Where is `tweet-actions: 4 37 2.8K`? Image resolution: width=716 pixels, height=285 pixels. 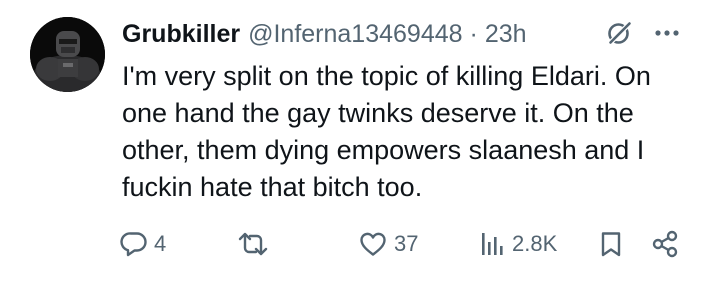
tweet-actions: 4 37 2.8K is located at coordinates (405, 244).